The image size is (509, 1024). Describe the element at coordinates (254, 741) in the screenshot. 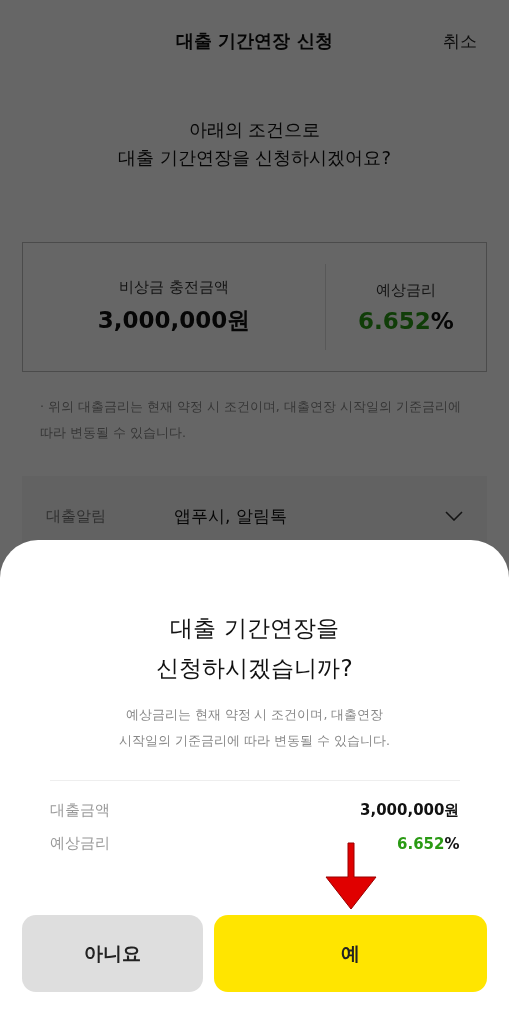

I see `dialog-description: 시작일의 기준금리에 따라 변동될 수 있습니다.` at that location.